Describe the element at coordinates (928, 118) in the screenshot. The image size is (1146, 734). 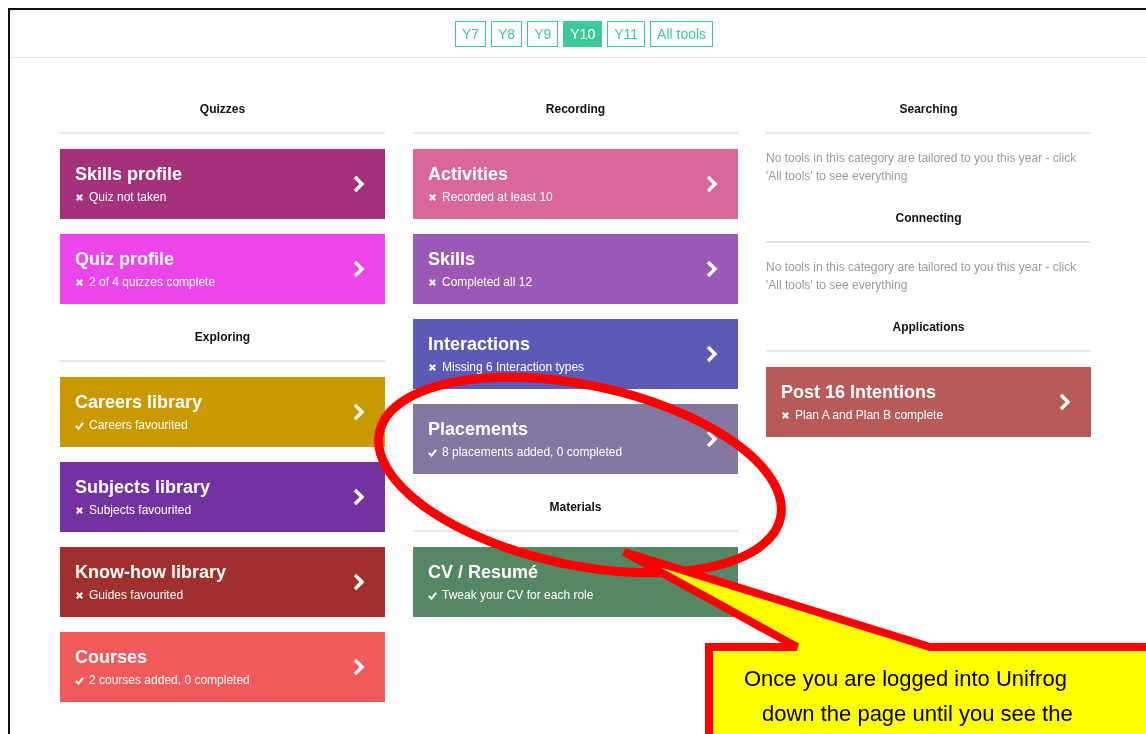
I see `section-heading: Searching` at that location.